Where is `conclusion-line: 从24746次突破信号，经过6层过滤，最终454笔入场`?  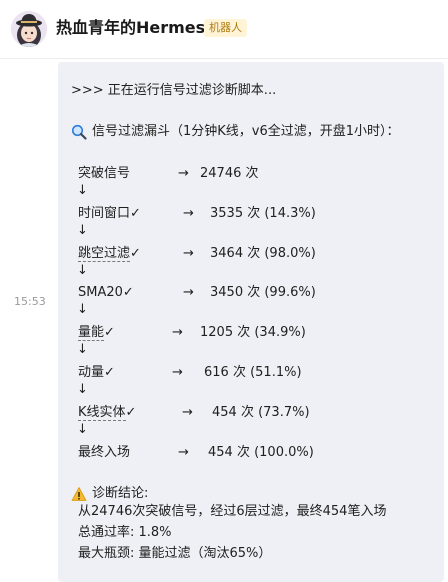 conclusion-line: 从24746次突破信号，经过6层过滤，最终454笔入场 is located at coordinates (232, 511).